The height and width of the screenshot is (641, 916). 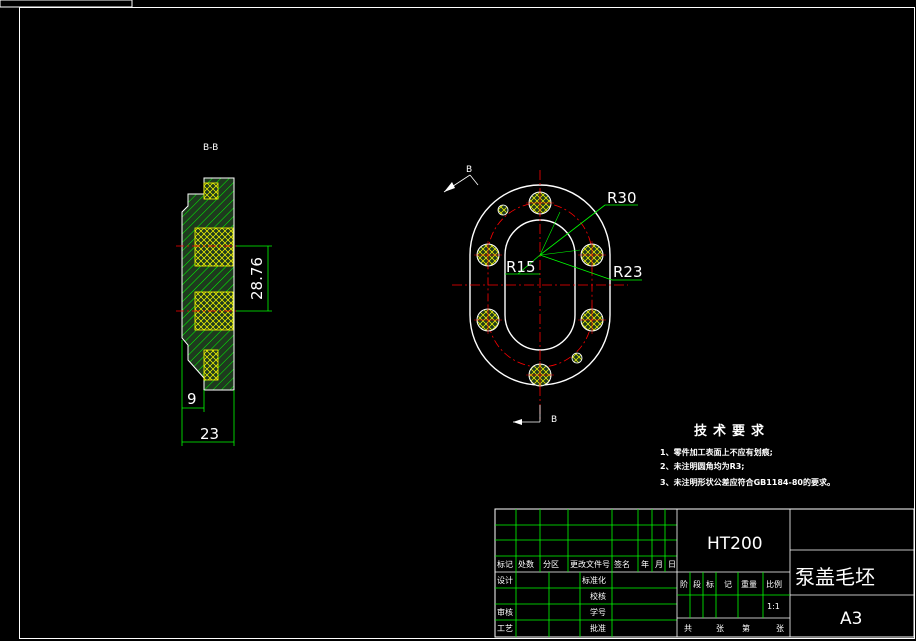 What do you see at coordinates (720, 628) in the screenshot?
I see `sheet-unit: 张` at bounding box center [720, 628].